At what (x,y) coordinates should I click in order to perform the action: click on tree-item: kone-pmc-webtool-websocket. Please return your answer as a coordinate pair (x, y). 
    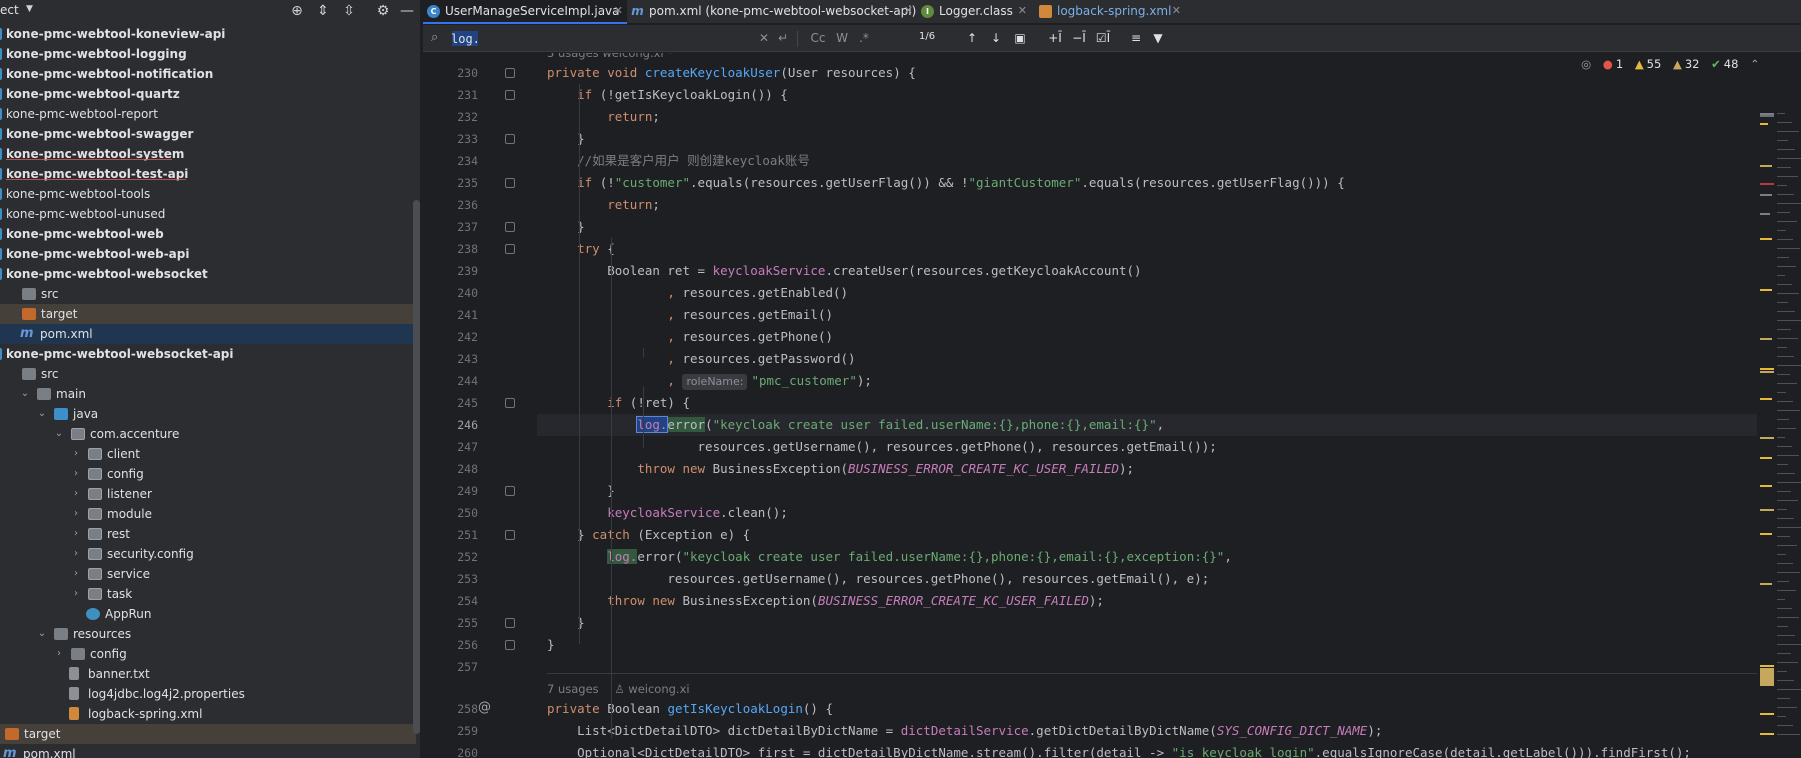
    Looking at the image, I should click on (208, 274).